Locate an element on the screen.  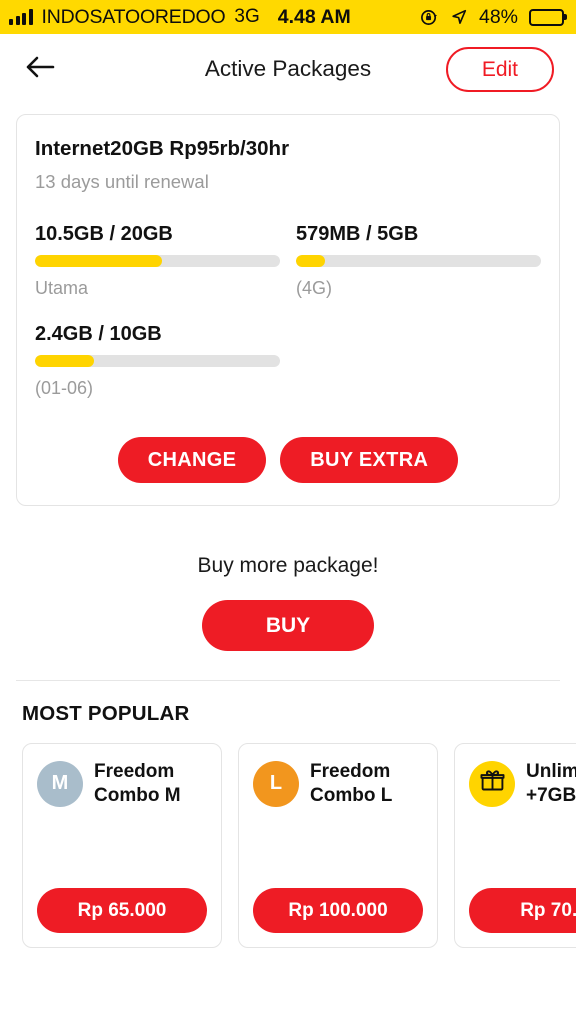
avatar: M is located at coordinates (60, 783).